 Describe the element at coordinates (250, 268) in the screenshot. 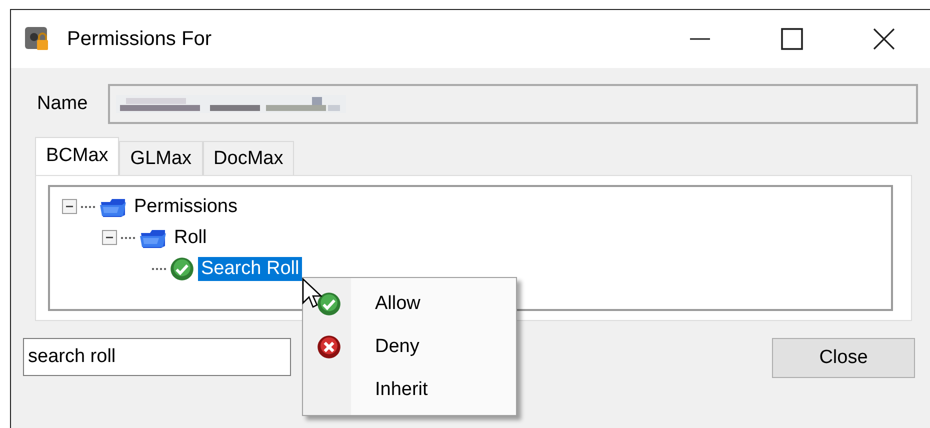

I see `tree-item: Search Roll` at that location.